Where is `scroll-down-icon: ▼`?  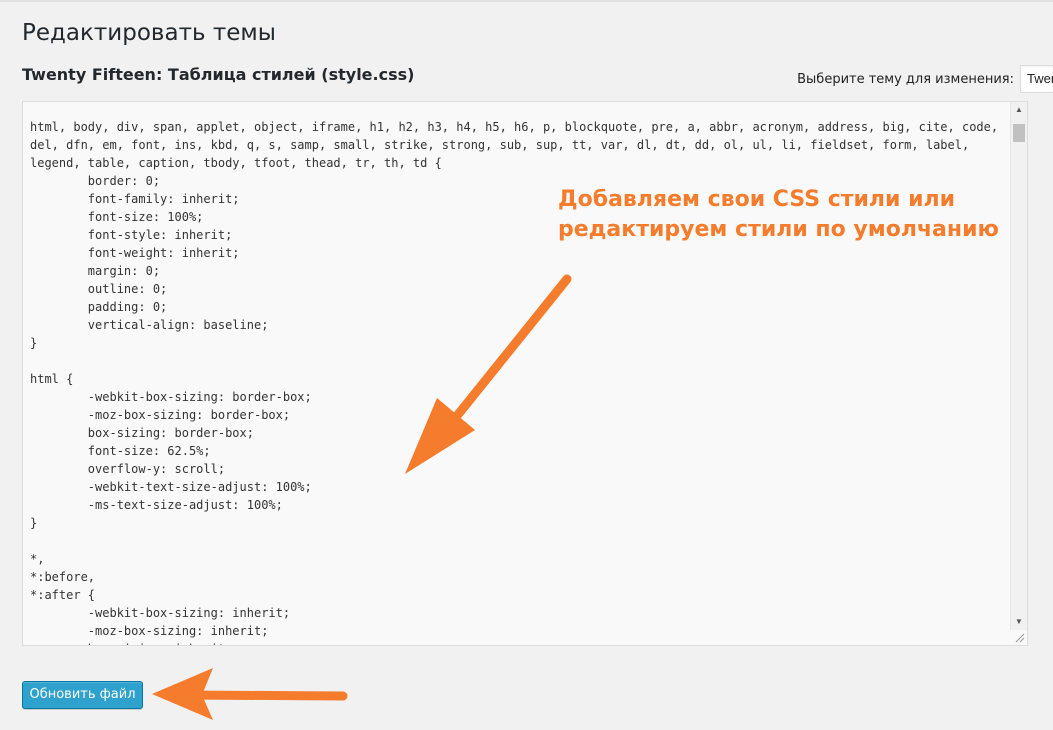
scroll-down-icon: ▼ is located at coordinates (1019, 622).